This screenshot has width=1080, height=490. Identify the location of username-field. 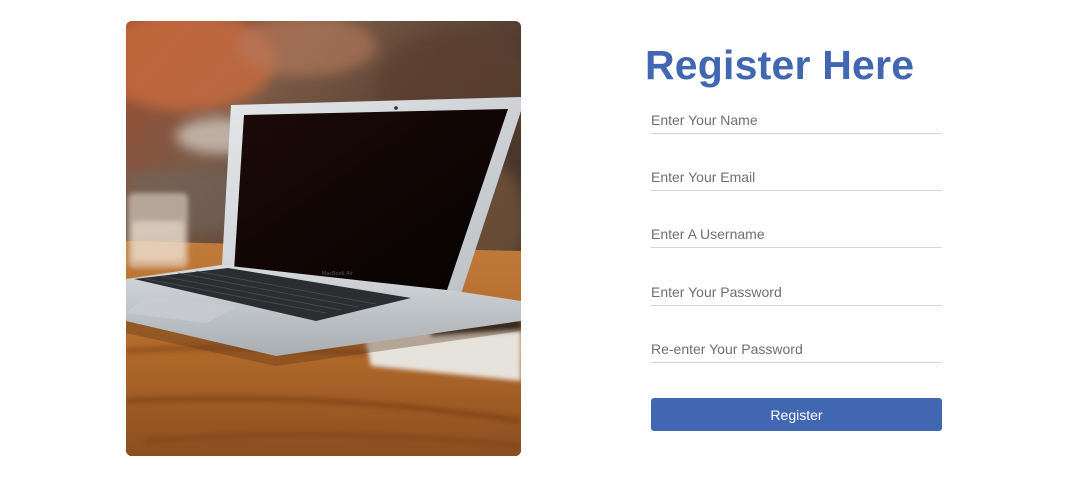
(796, 234).